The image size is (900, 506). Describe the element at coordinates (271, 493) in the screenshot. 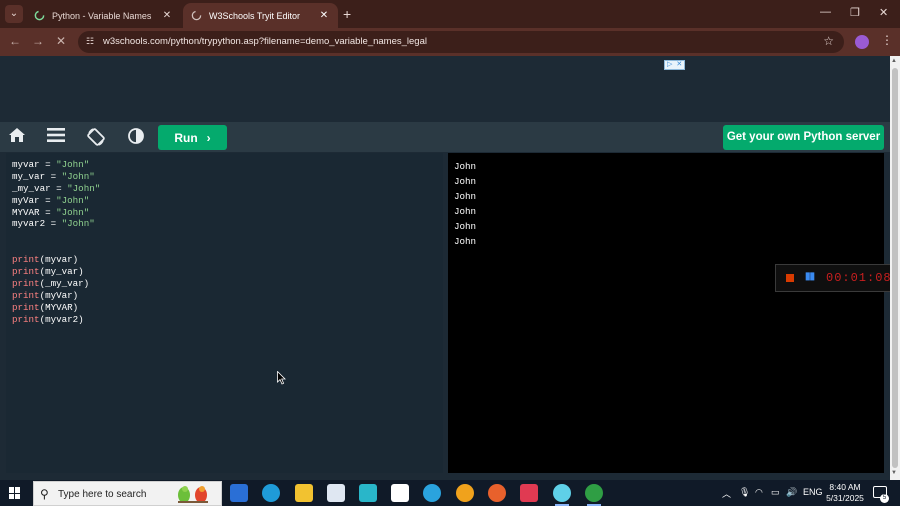

I see `edge-icon` at that location.